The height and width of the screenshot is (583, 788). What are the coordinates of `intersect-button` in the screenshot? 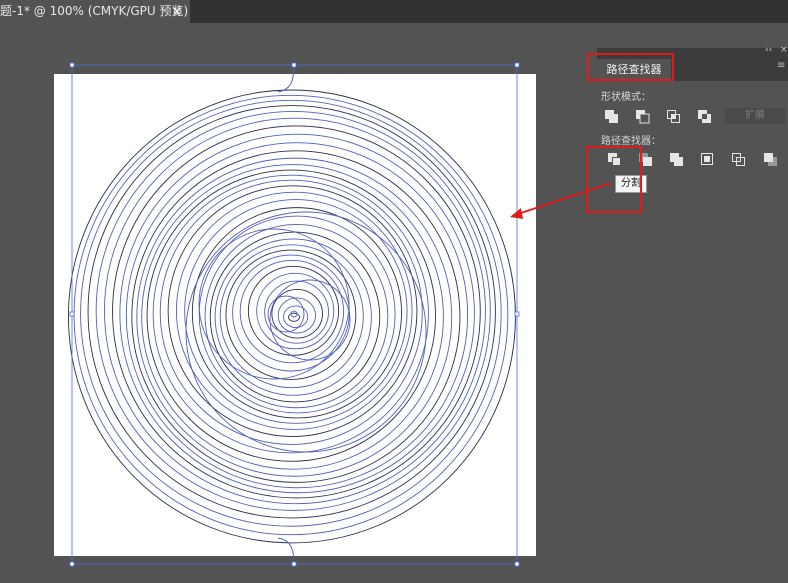 It's located at (674, 117).